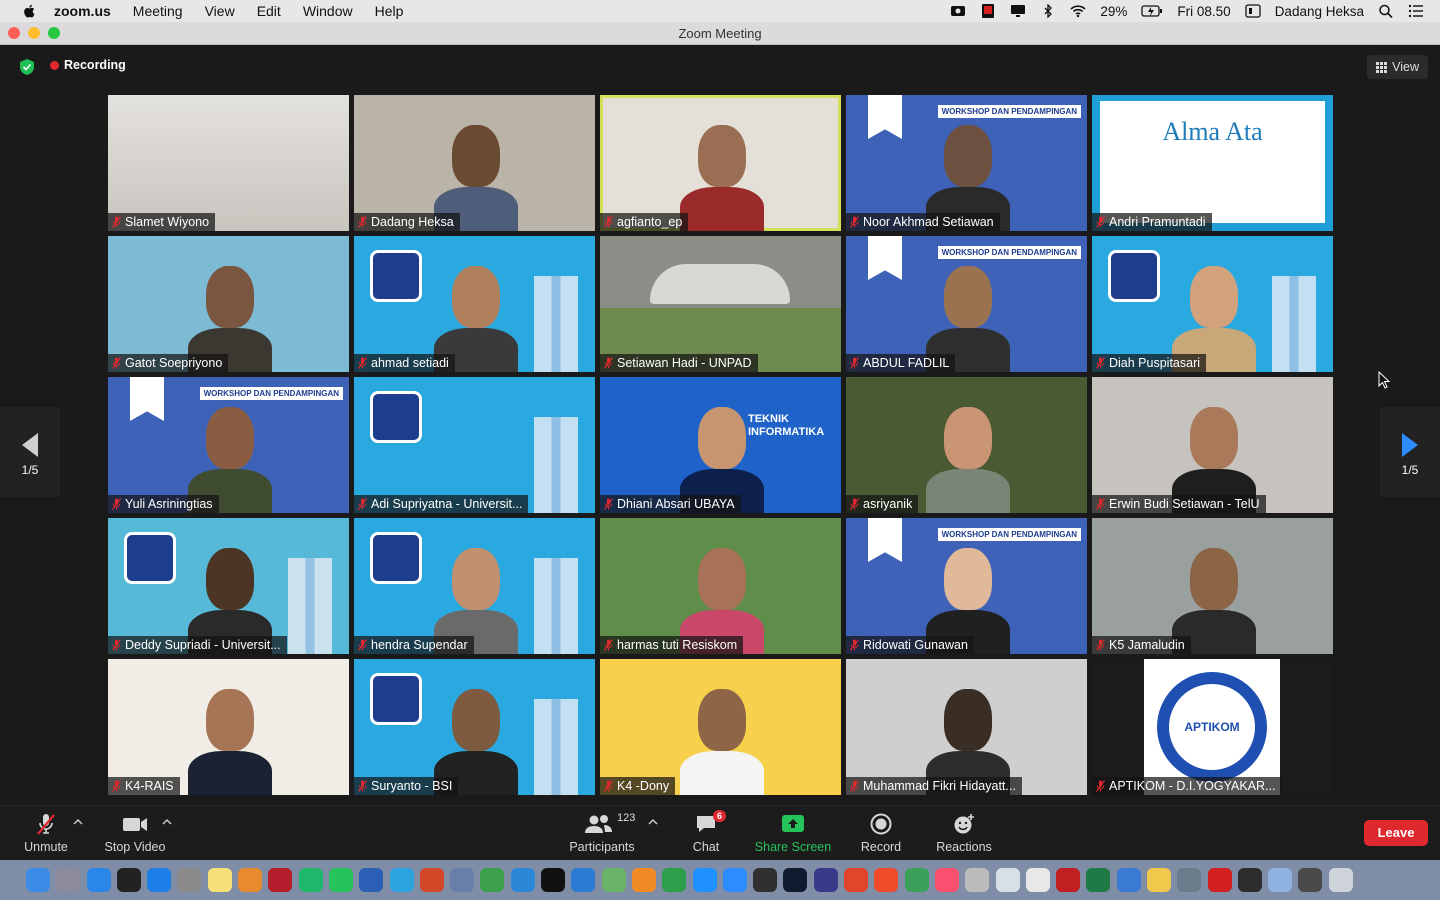 The width and height of the screenshot is (1440, 900). I want to click on leave-meeting-button: Leave, so click(1396, 833).